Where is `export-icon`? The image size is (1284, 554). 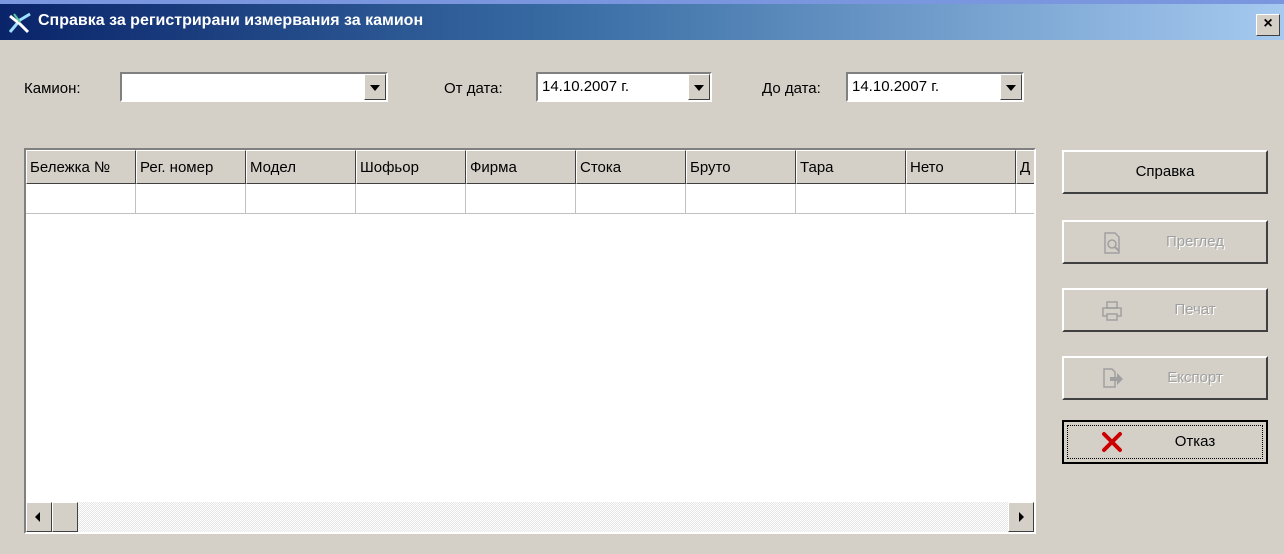 export-icon is located at coordinates (1113, 378).